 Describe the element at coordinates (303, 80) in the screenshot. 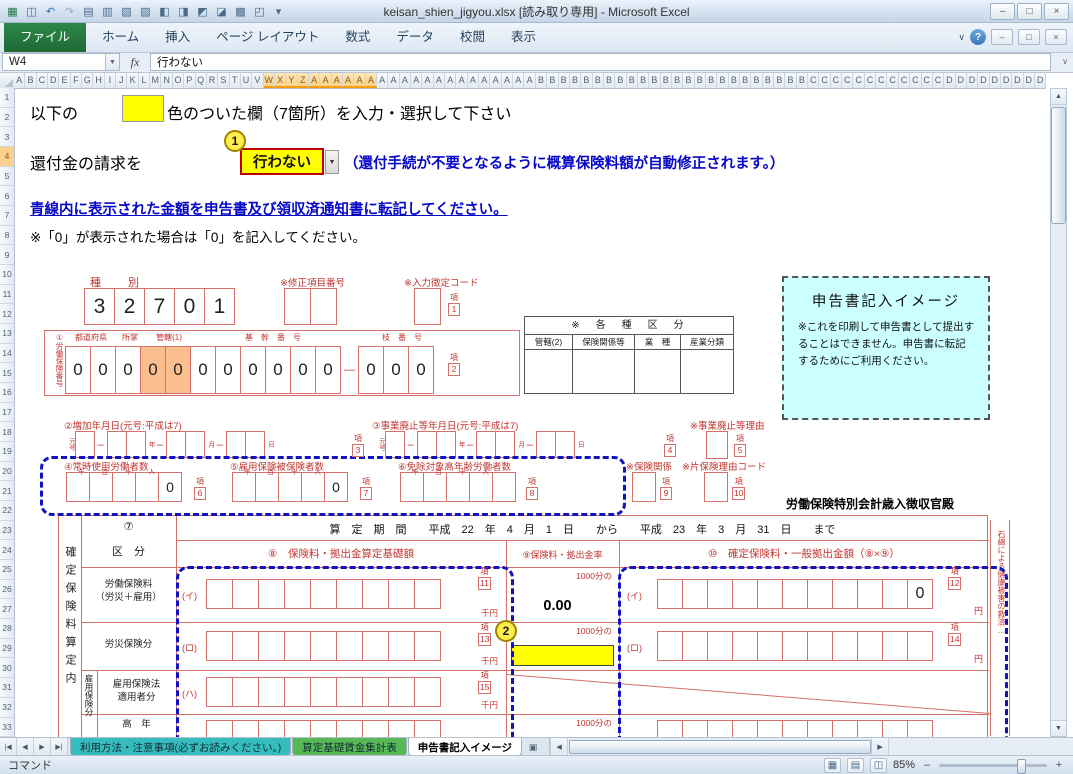

I see `column-header: Z` at that location.